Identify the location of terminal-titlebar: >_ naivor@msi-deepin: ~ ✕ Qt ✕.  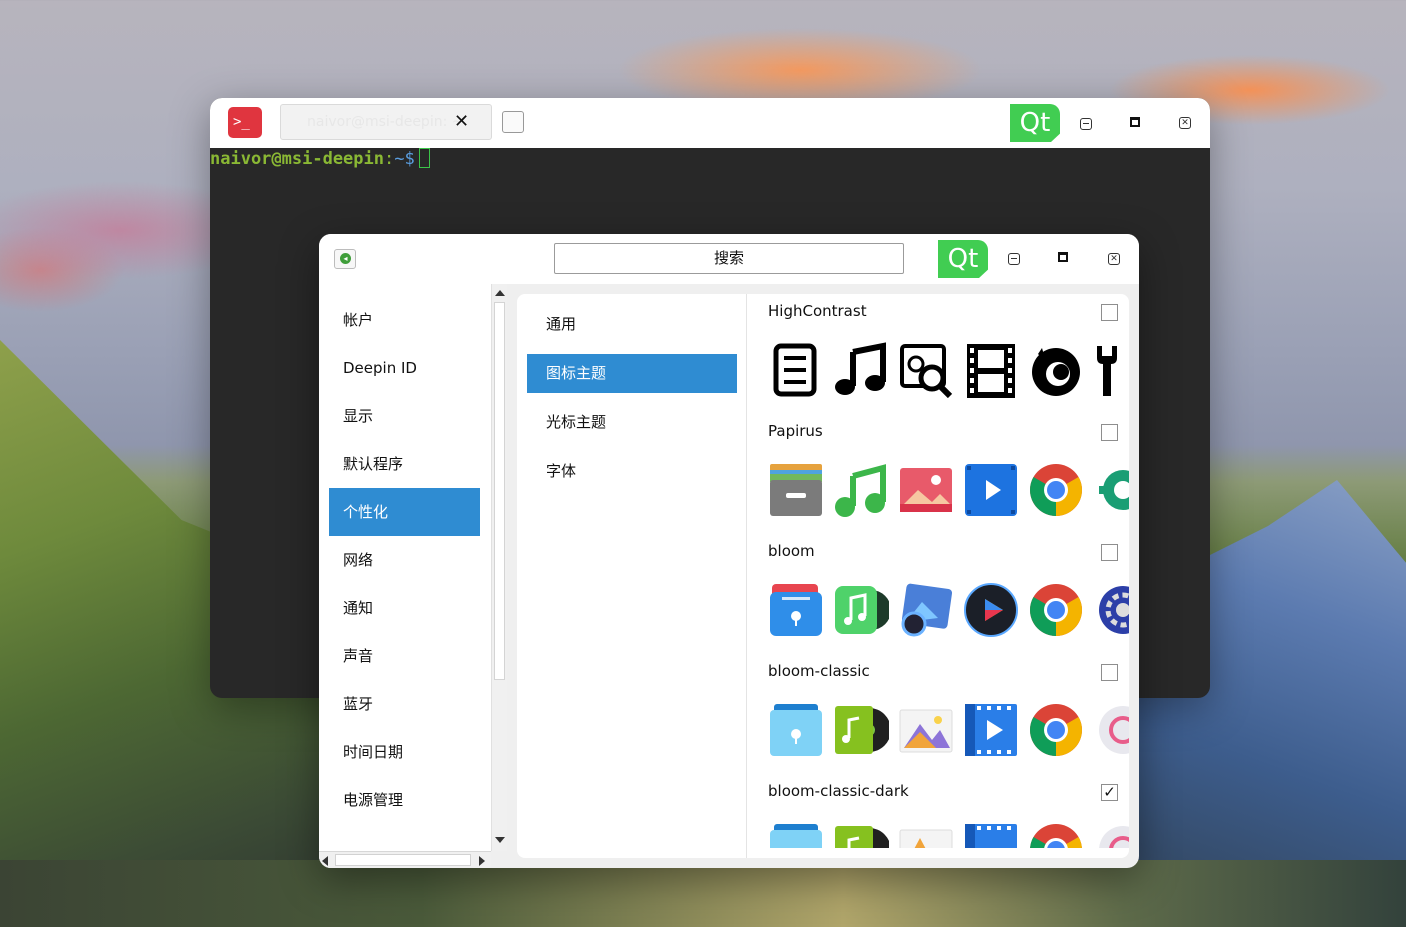
(710, 123).